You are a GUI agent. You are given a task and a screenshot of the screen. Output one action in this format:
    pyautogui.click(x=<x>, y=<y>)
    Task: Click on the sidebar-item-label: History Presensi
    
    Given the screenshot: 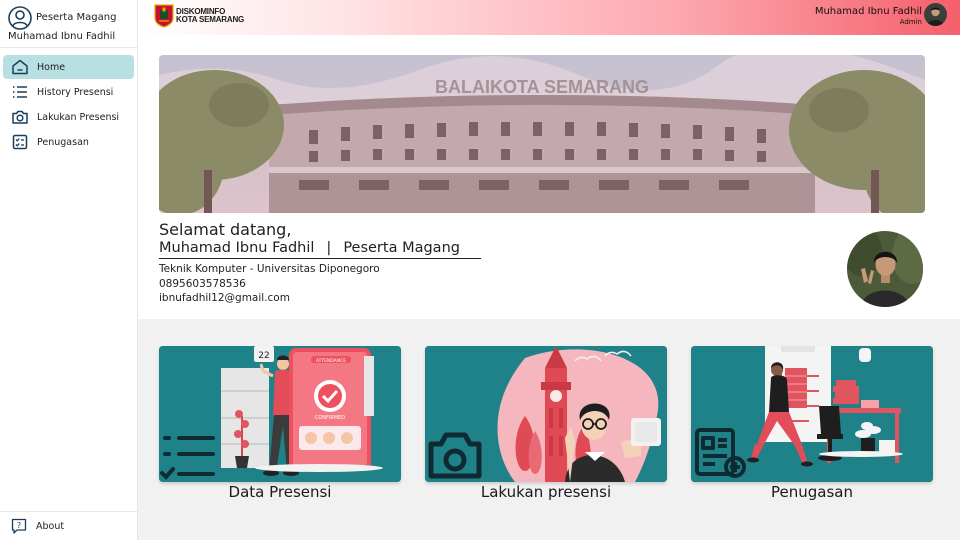 What is the action you would take?
    pyautogui.click(x=75, y=92)
    